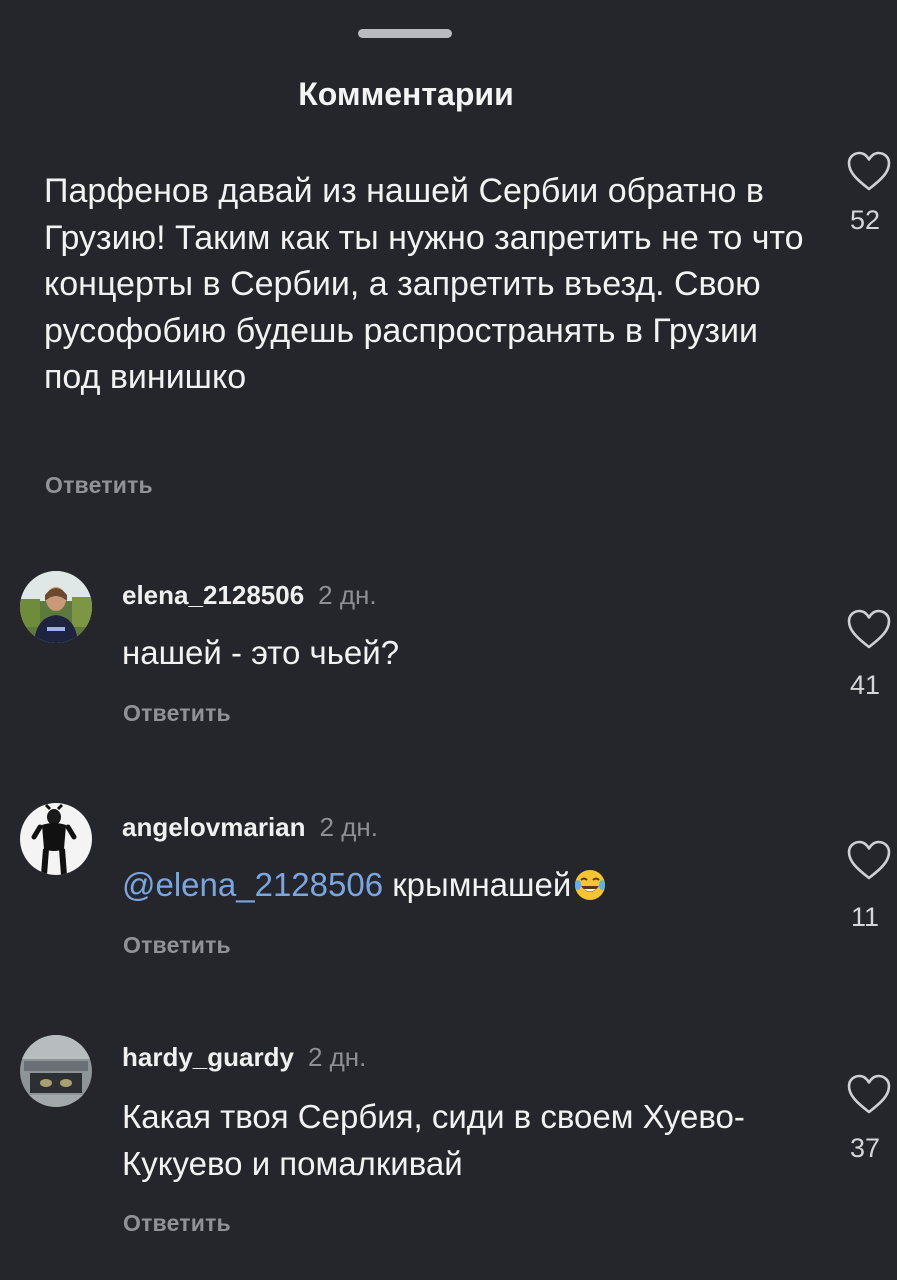 The width and height of the screenshot is (897, 1280). I want to click on comment-body: крымнашей, so click(477, 884).